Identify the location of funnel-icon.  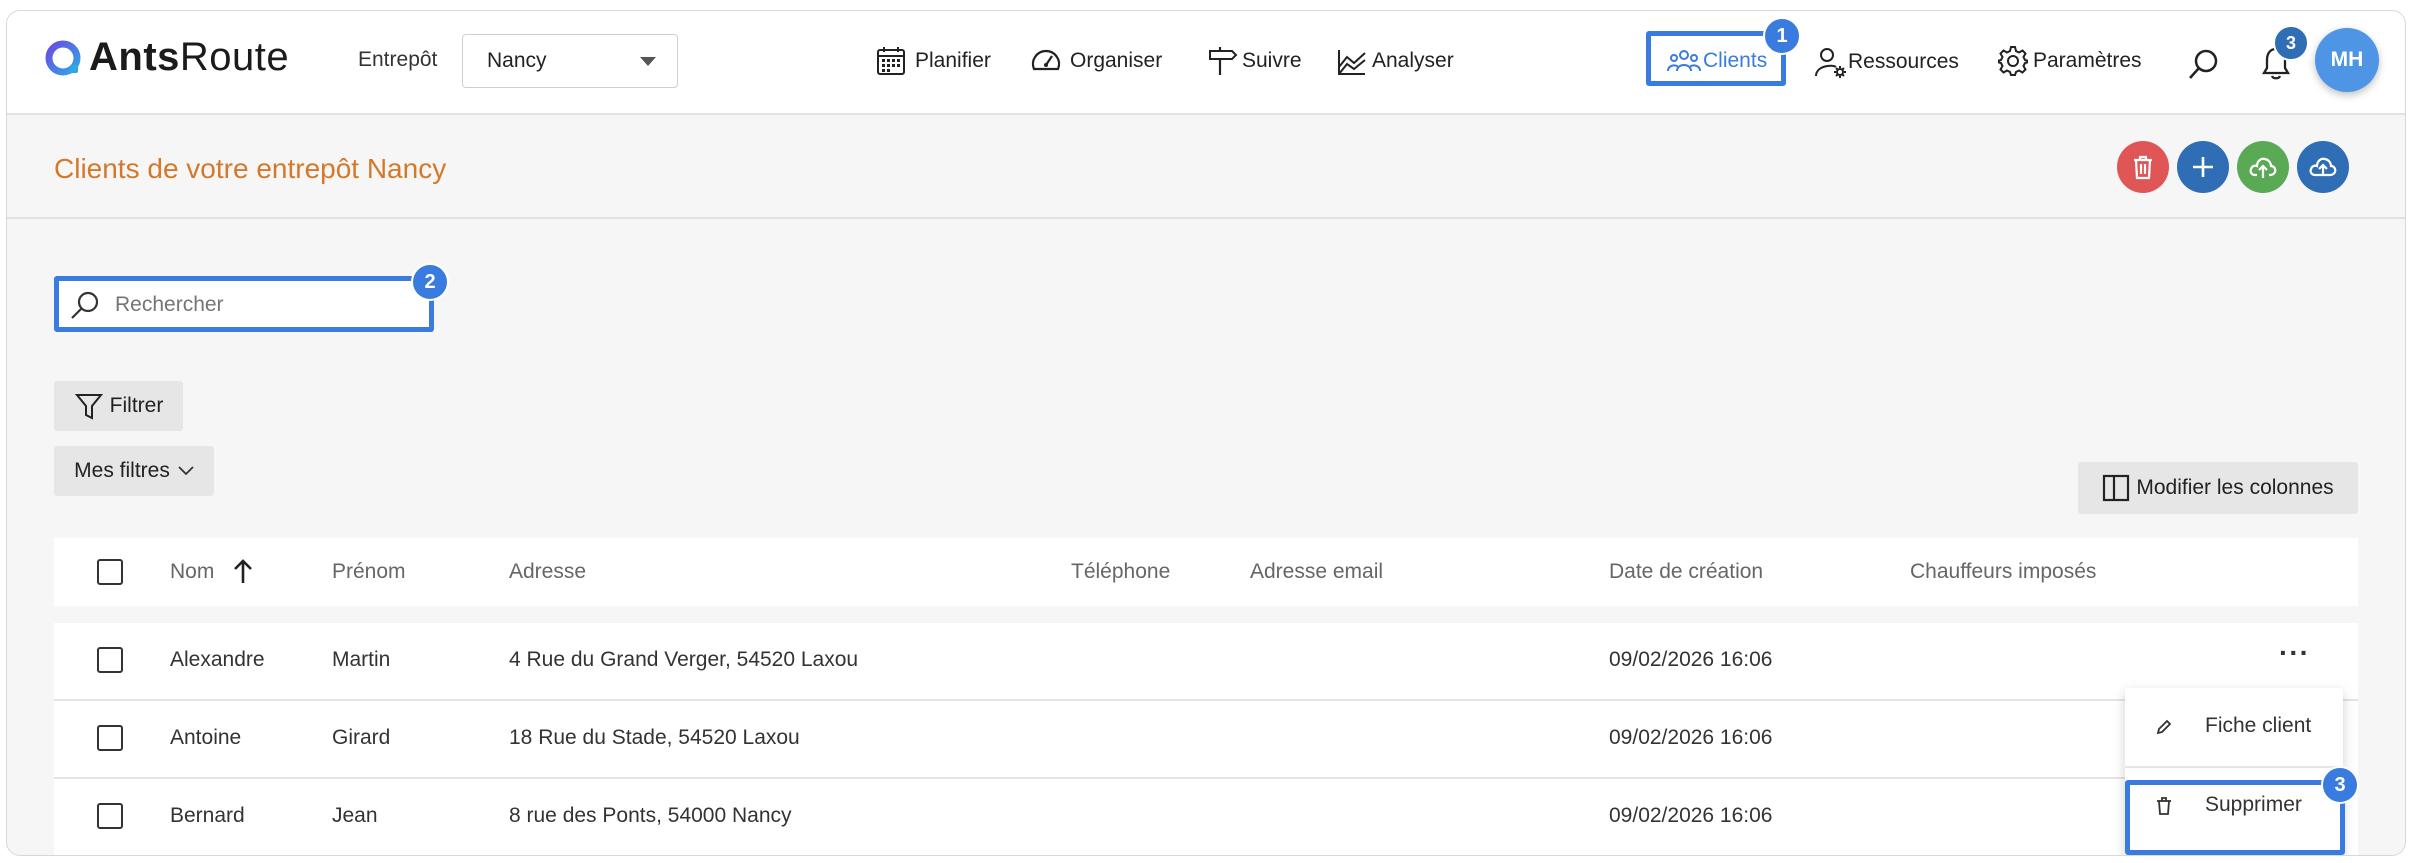
(88, 407).